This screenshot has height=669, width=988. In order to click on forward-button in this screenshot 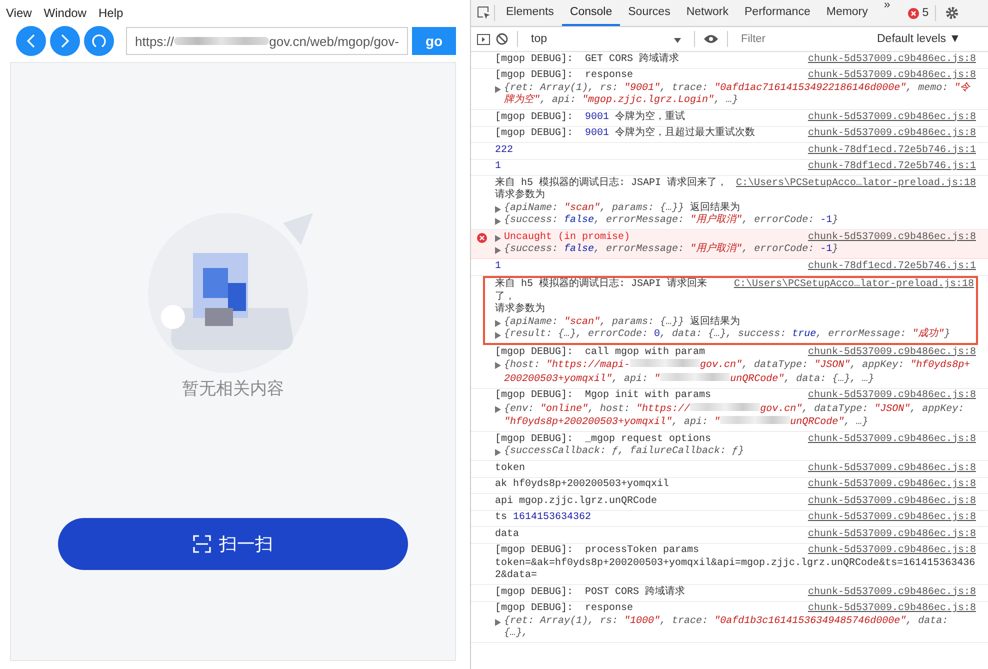, I will do `click(65, 41)`.